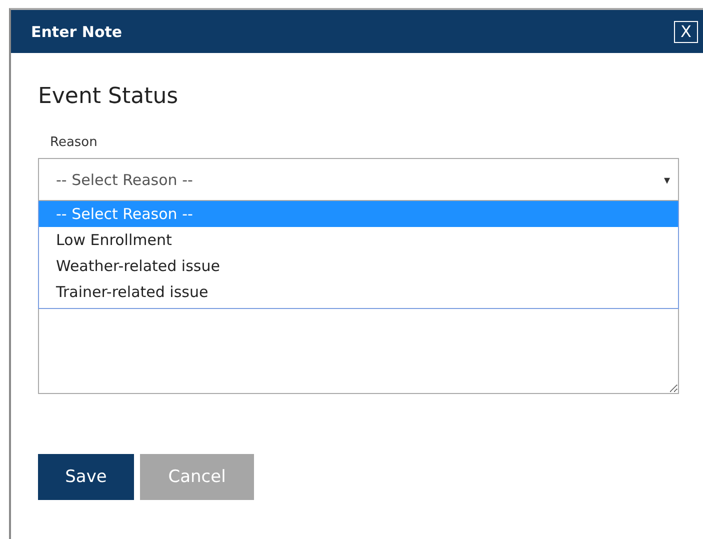 The width and height of the screenshot is (703, 539). I want to click on caret-icon: ▾, so click(667, 179).